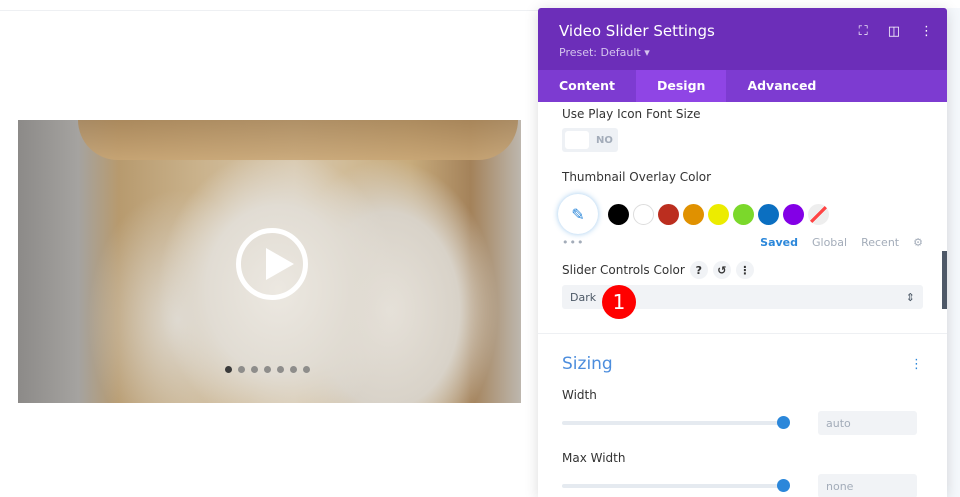  Describe the element at coordinates (587, 364) in the screenshot. I see `sizing-section-title: Sizing` at that location.